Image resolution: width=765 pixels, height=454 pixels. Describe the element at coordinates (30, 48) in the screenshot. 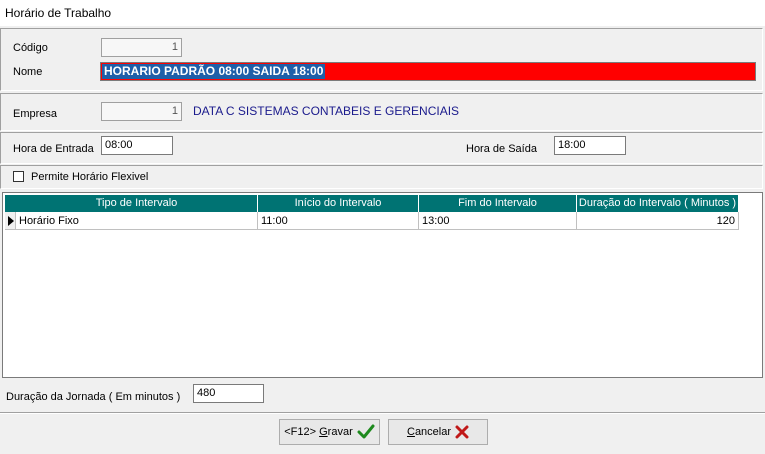

I see `codigo-label: Código` at that location.